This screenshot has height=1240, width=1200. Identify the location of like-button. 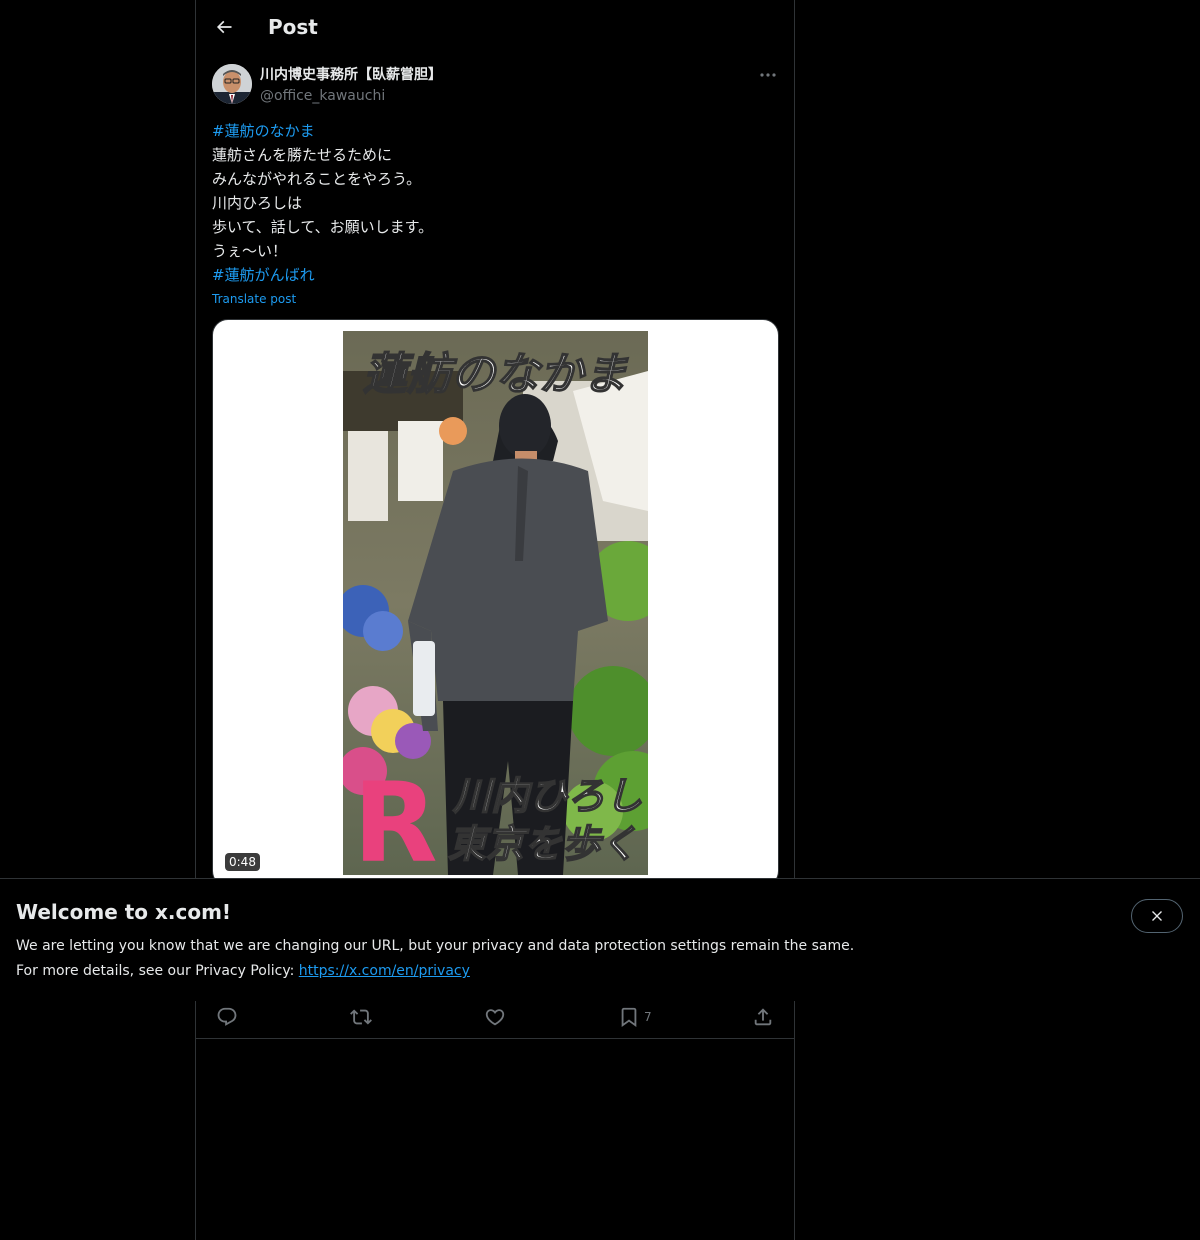
(497, 1017).